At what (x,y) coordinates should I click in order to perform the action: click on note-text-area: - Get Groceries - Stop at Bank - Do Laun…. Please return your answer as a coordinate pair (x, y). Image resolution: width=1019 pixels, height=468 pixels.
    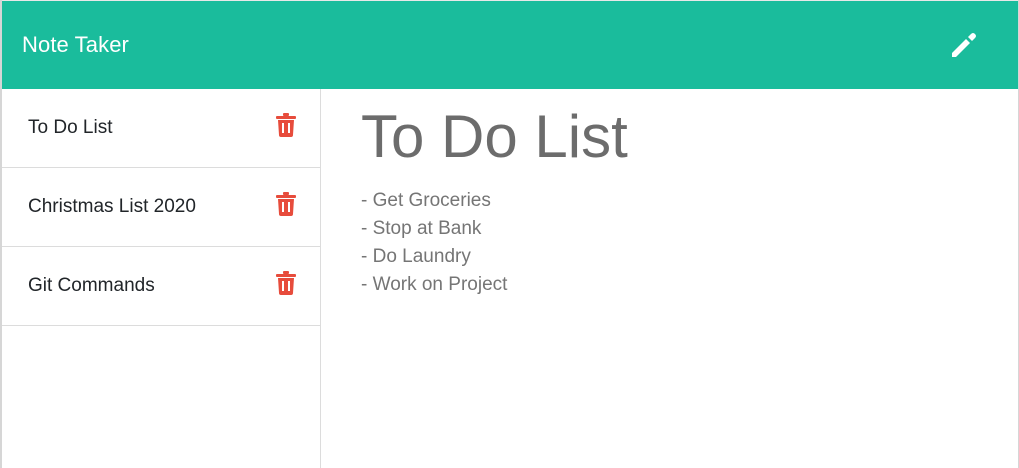
    Looking at the image, I should click on (669, 243).